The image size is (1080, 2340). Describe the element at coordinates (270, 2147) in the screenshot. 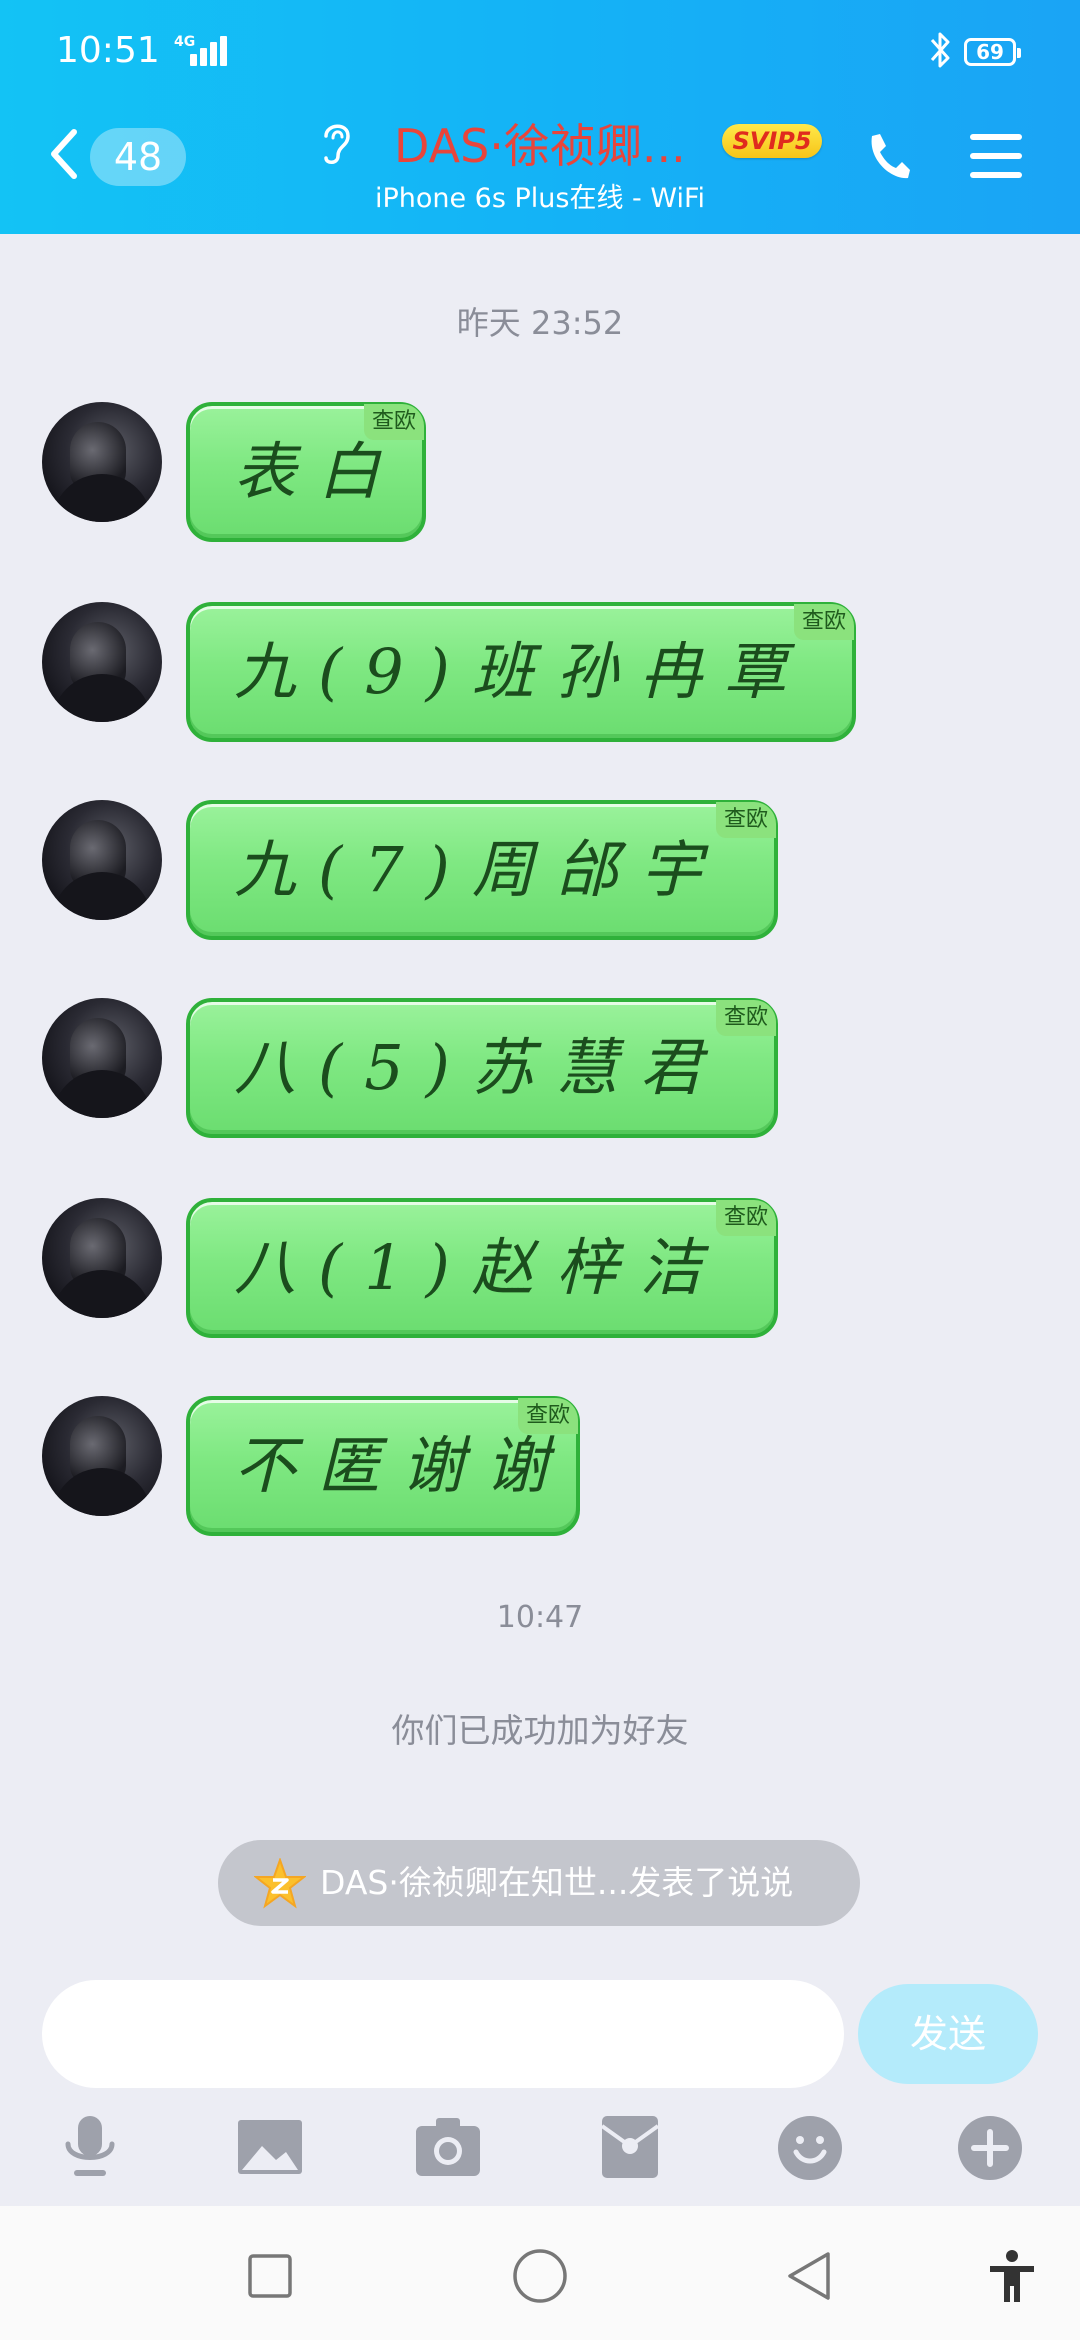

I see `image-icon` at that location.